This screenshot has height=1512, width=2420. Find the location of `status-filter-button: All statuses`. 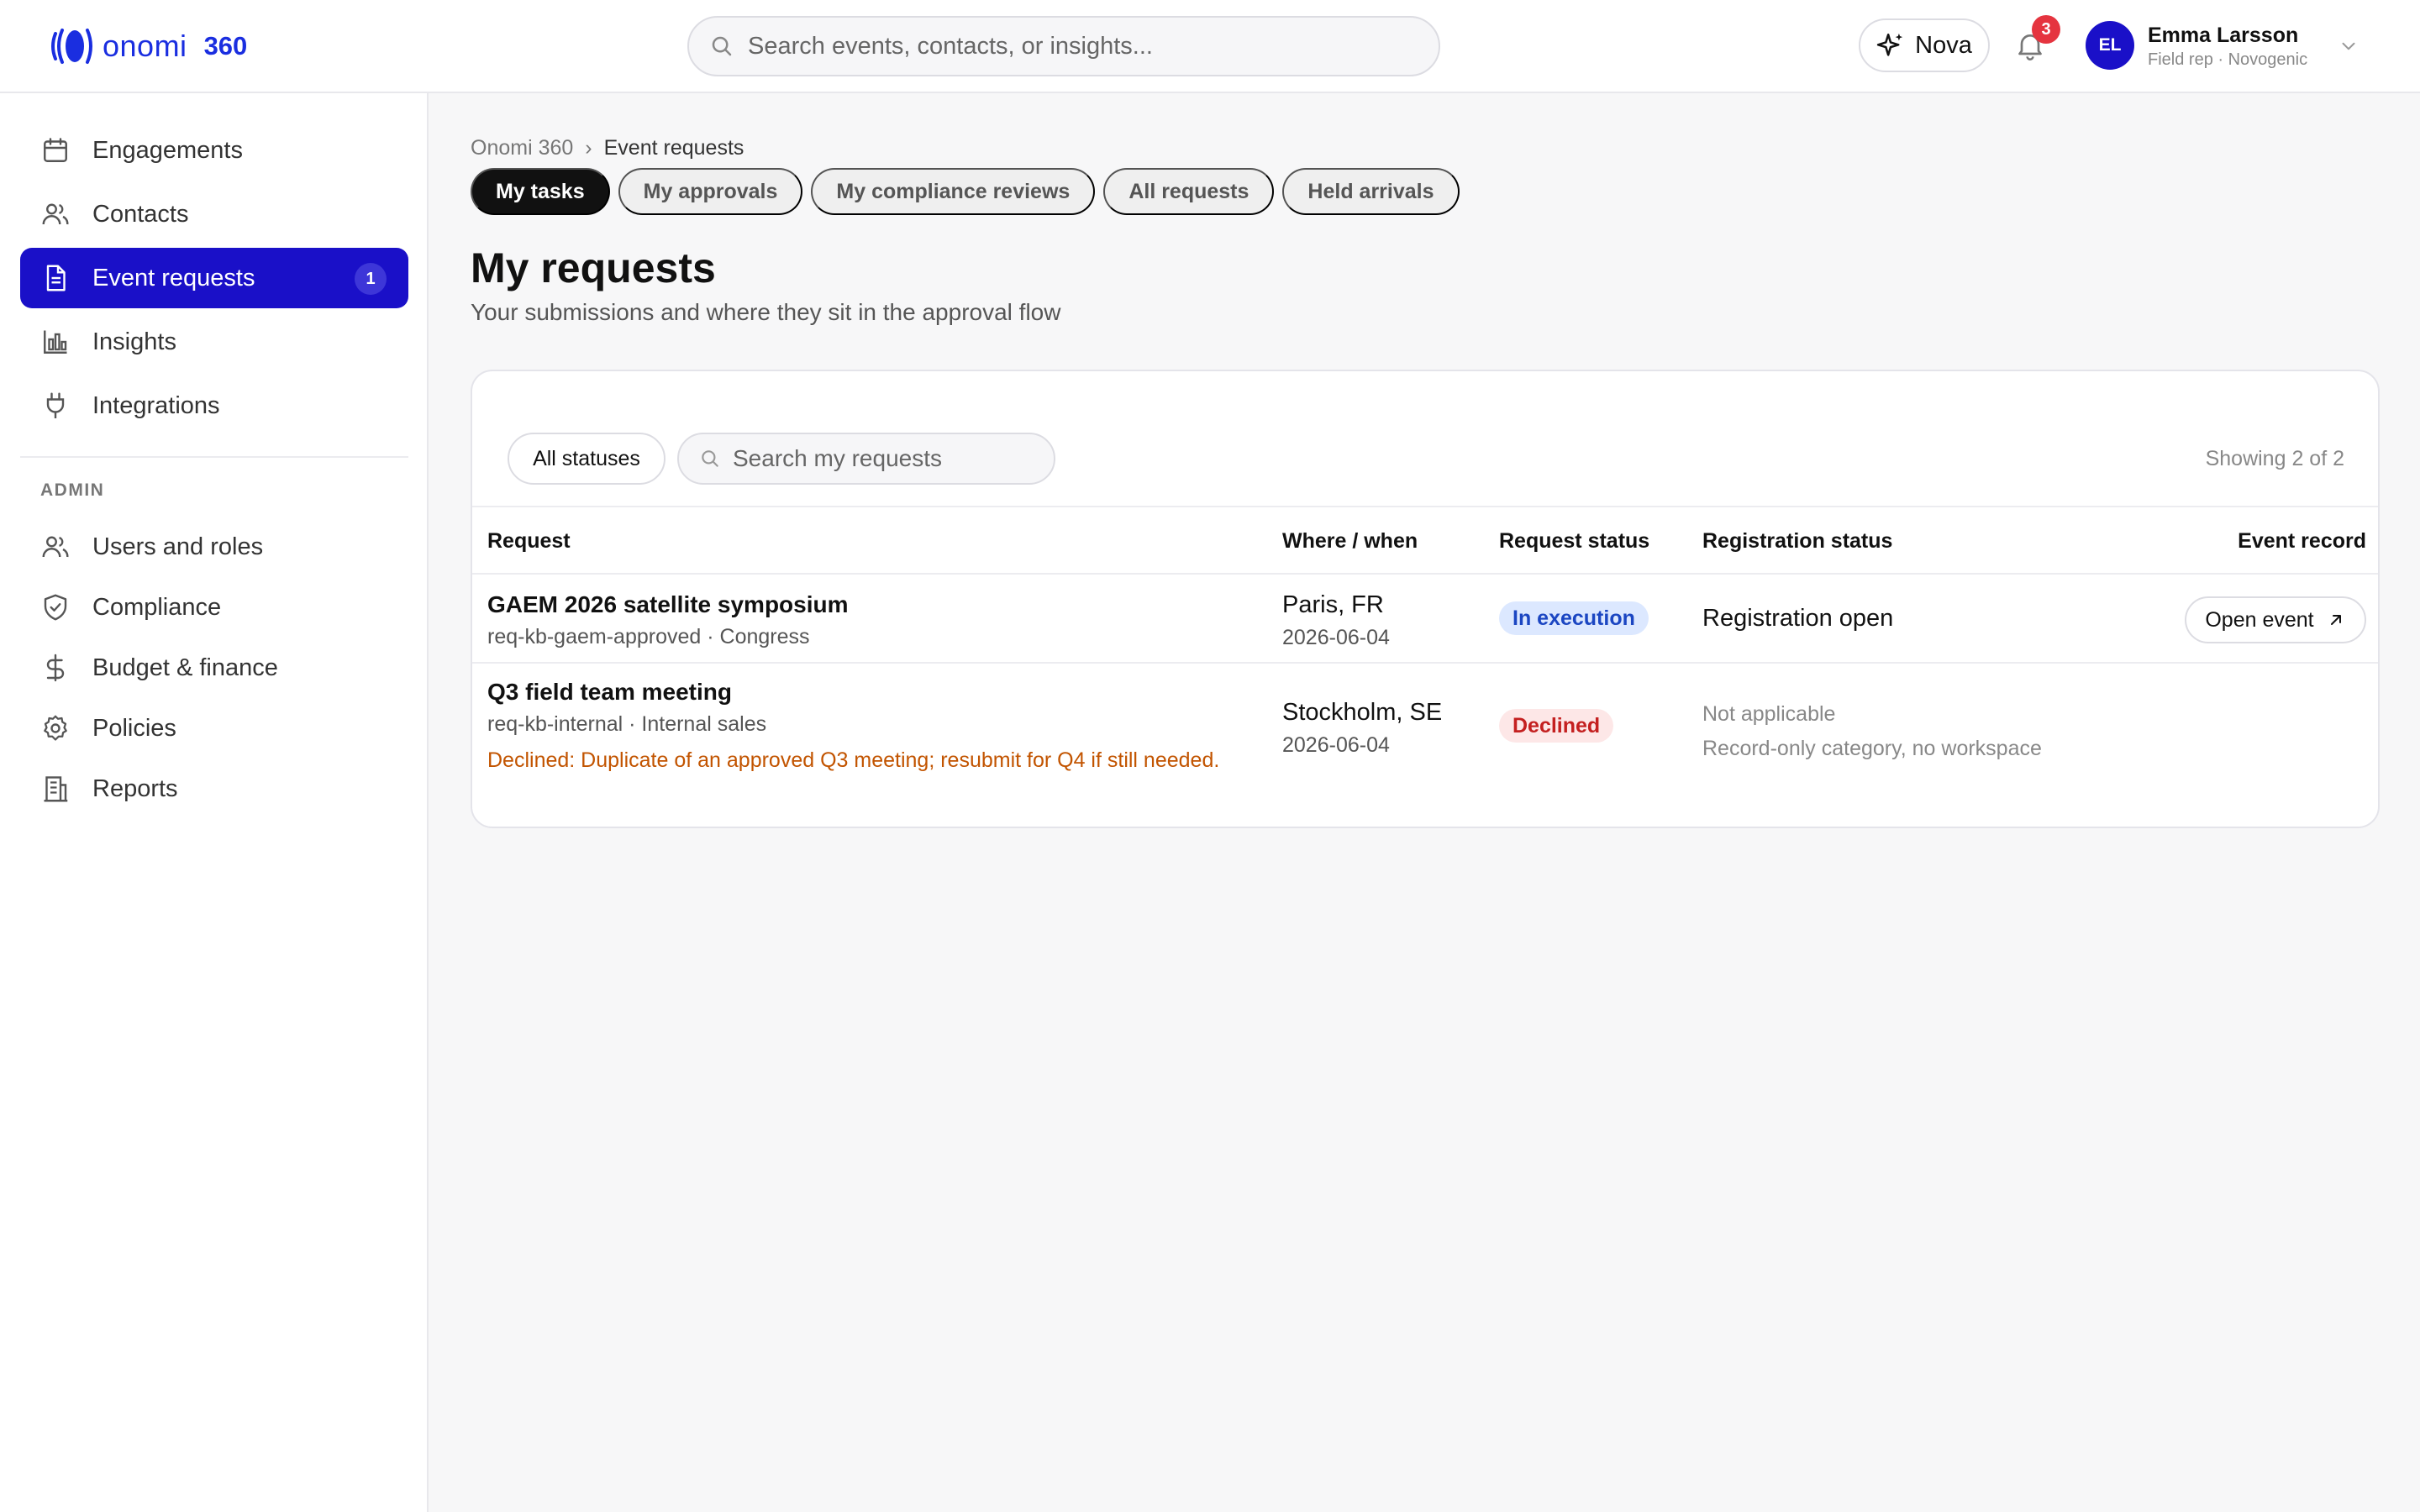

status-filter-button: All statuses is located at coordinates (587, 459).